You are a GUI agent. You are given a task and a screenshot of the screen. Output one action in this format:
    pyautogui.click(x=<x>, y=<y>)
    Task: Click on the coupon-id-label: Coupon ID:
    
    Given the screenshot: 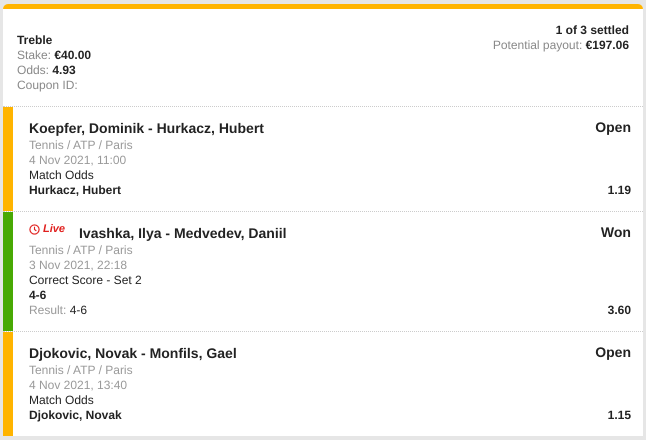 What is the action you would take?
    pyautogui.click(x=48, y=85)
    